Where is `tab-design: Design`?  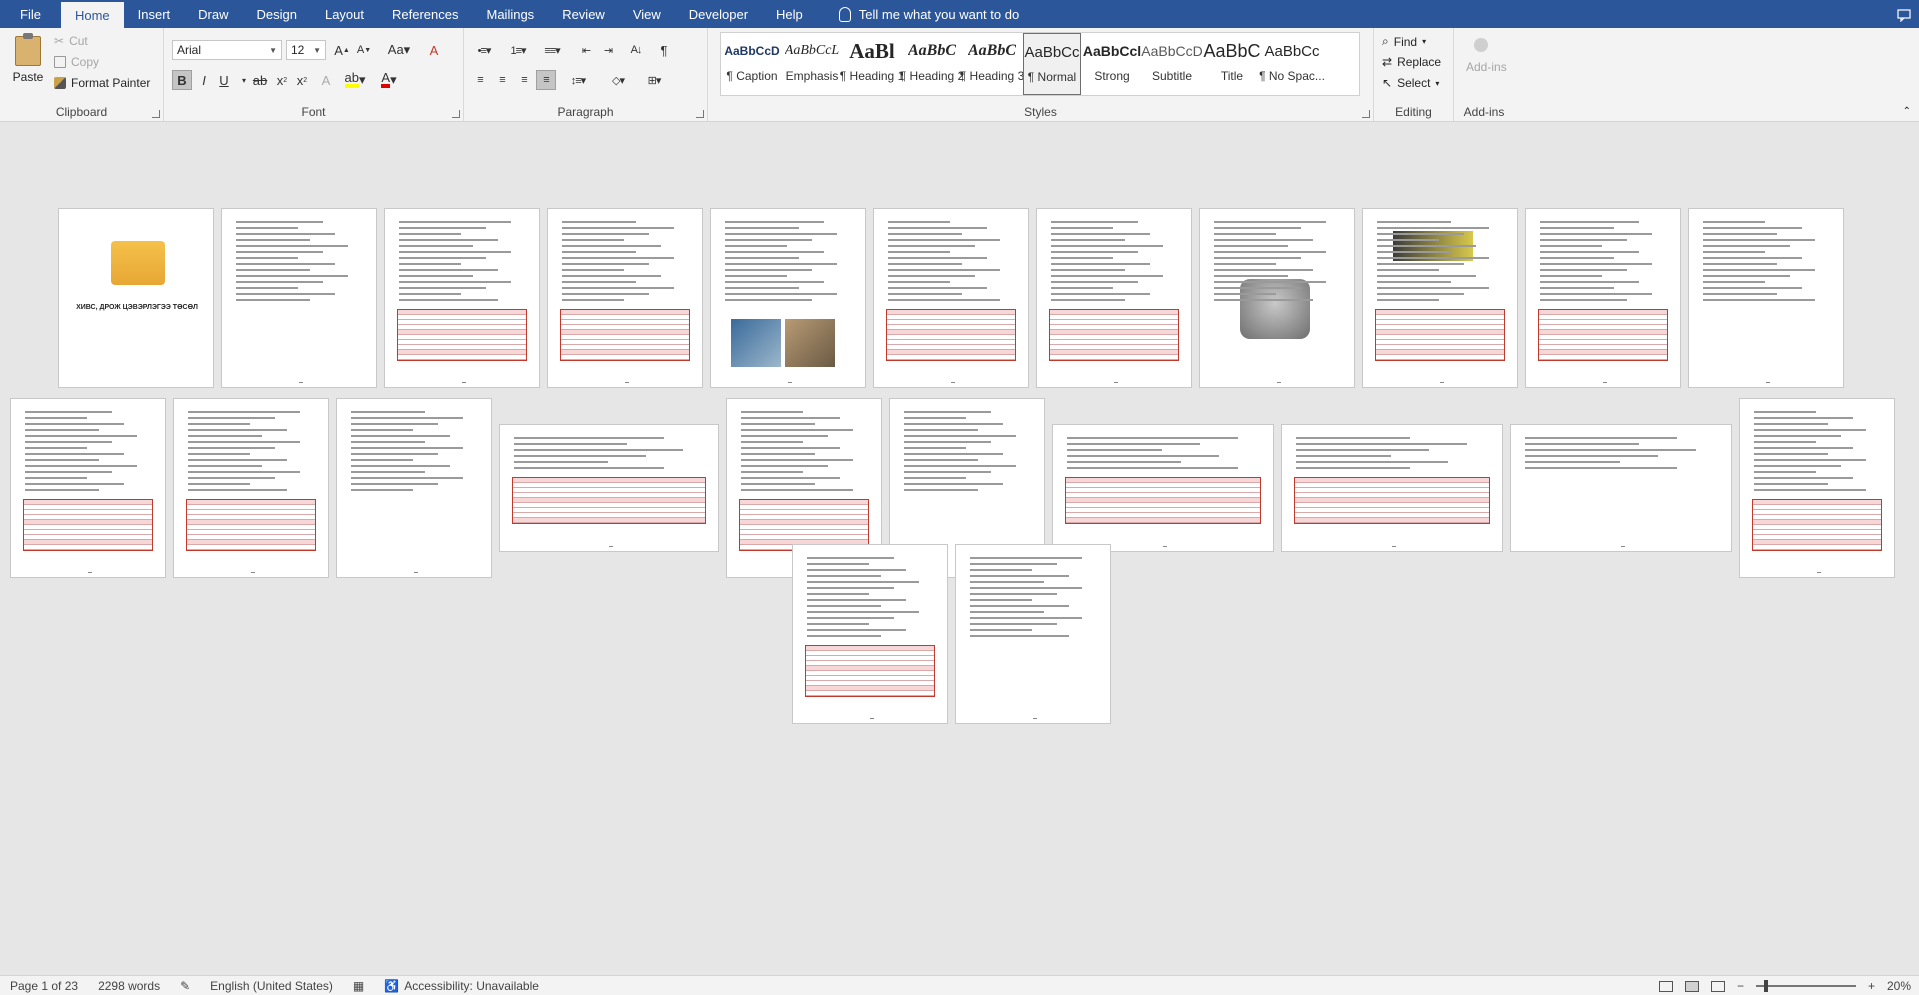 tab-design: Design is located at coordinates (277, 14).